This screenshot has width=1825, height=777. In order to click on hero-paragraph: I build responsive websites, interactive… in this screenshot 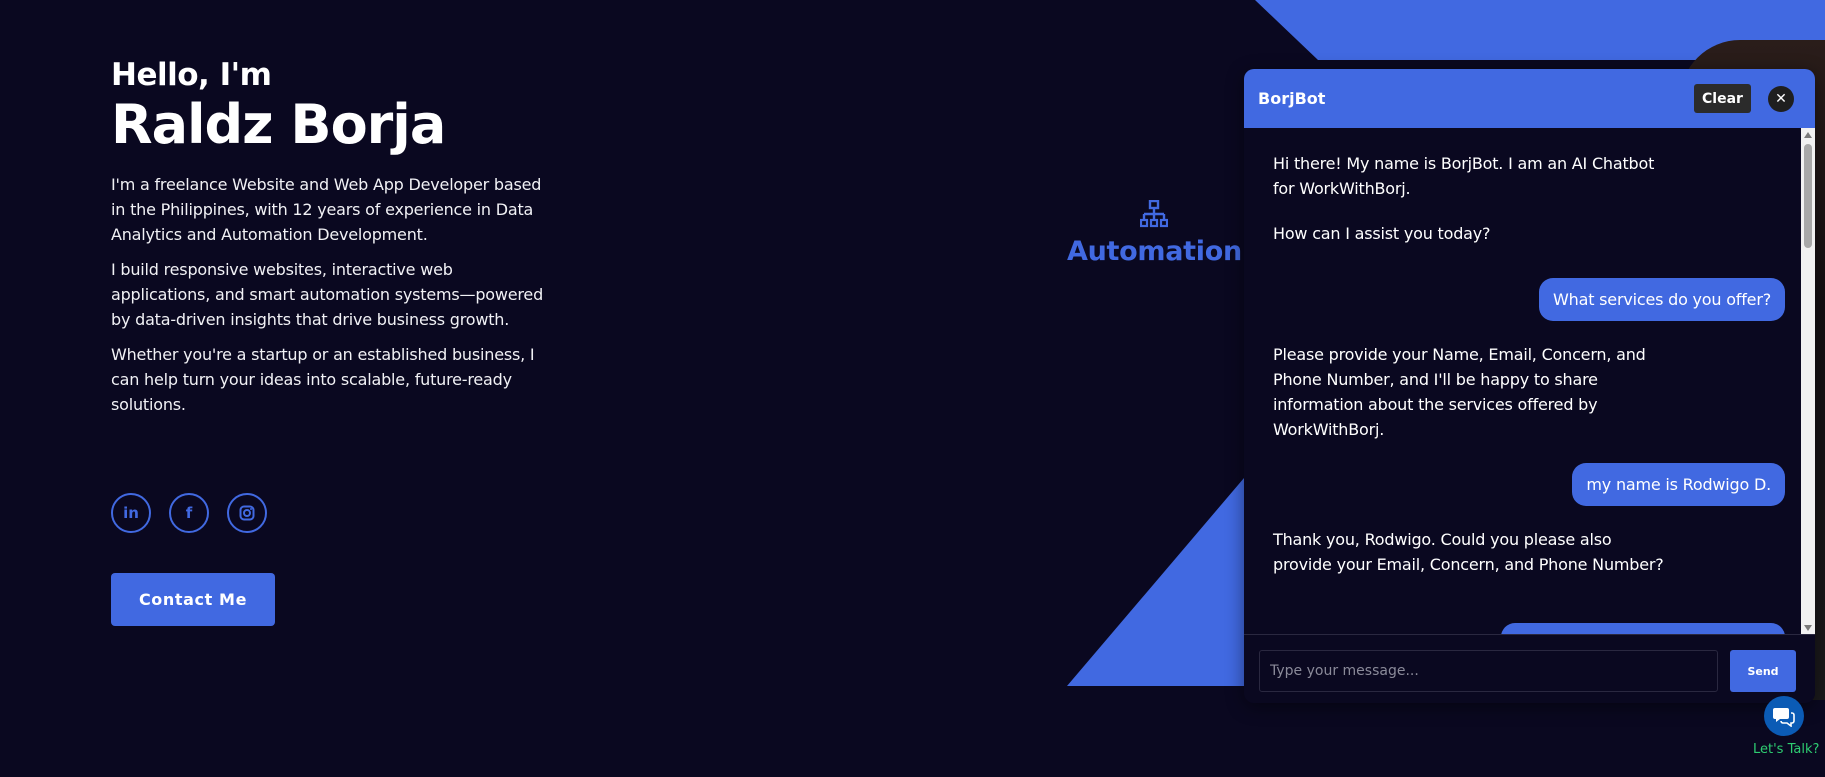, I will do `click(327, 294)`.